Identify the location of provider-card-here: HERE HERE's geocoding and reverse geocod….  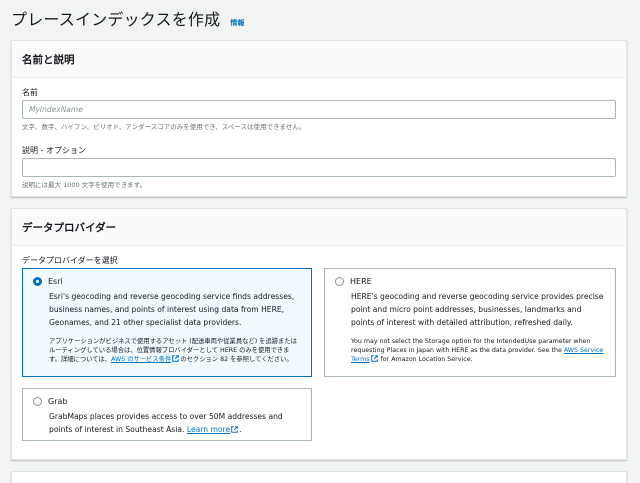
(470, 322).